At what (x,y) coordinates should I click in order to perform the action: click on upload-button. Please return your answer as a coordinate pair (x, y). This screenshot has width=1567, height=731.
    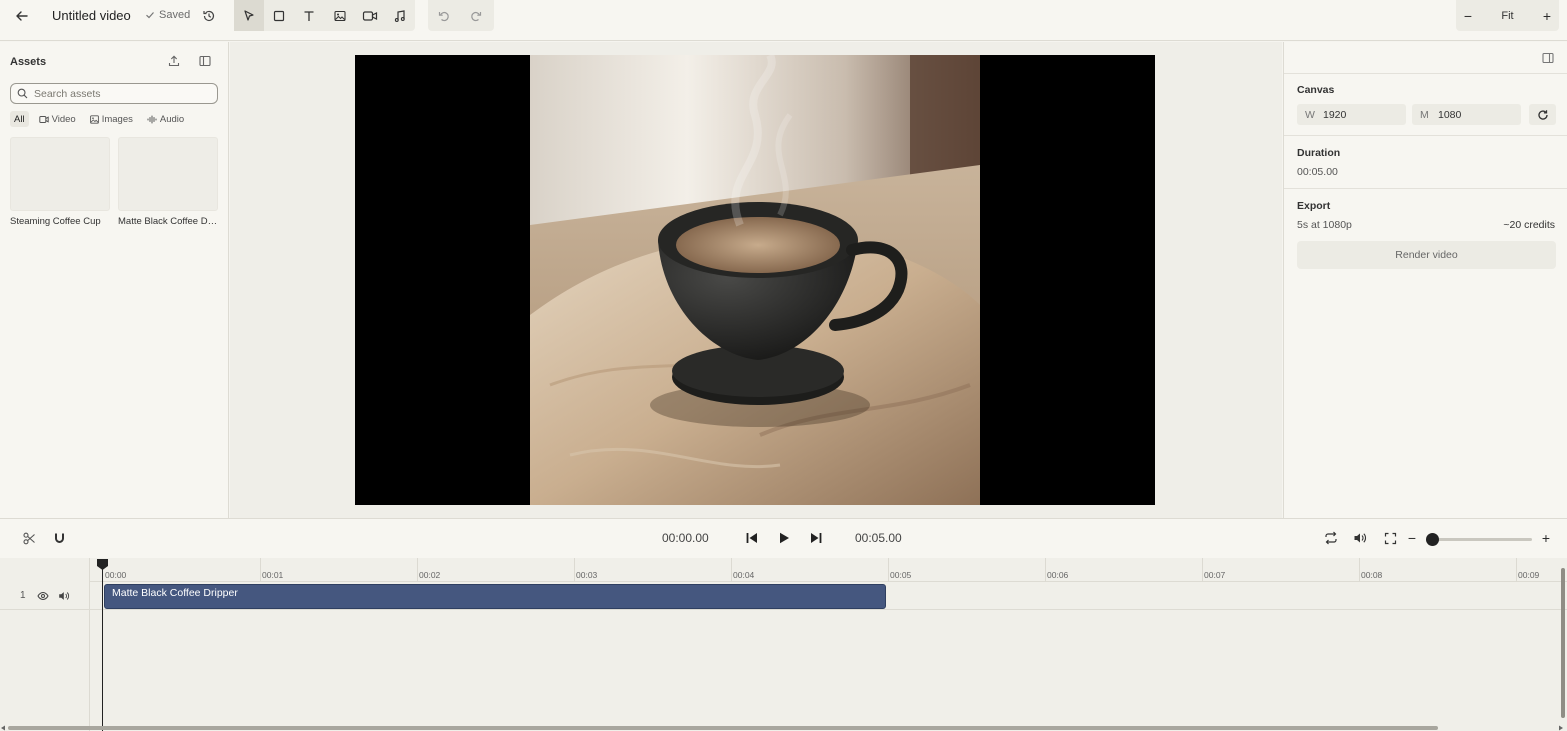
    Looking at the image, I should click on (175, 62).